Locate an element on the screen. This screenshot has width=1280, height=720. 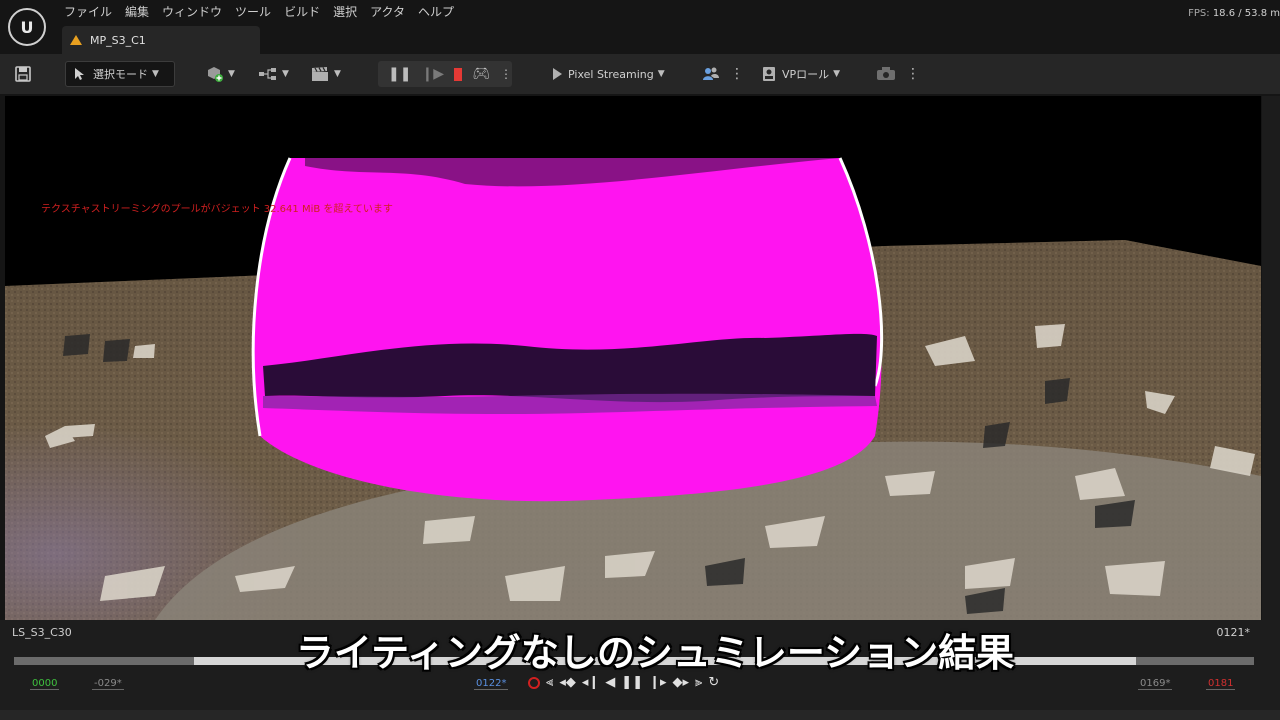
video-subtitle: ライティングなしのシュミレーション結果 is located at coordinates (655, 653).